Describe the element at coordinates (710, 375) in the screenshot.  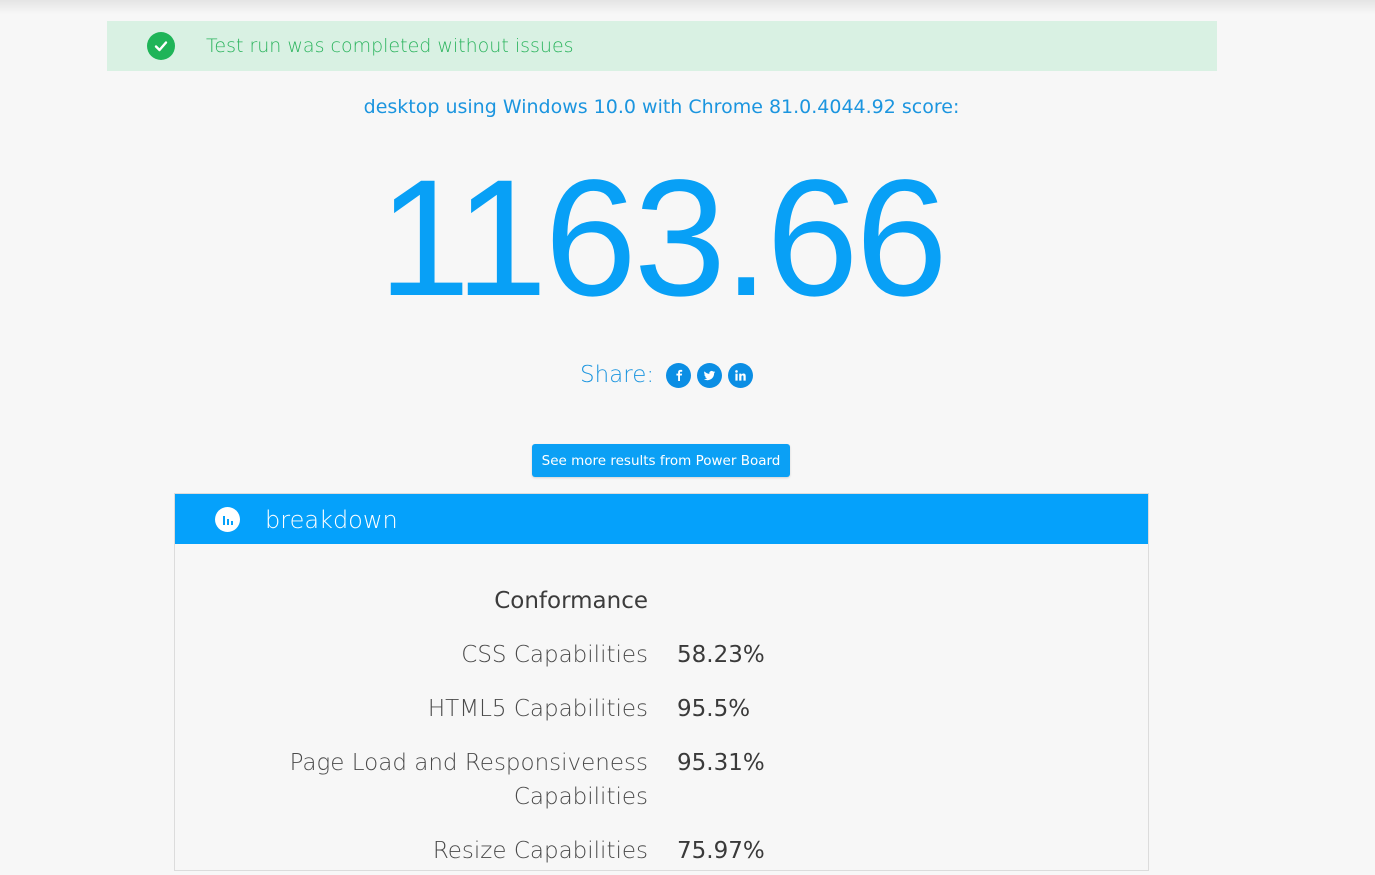
I see `twitter-icon` at that location.